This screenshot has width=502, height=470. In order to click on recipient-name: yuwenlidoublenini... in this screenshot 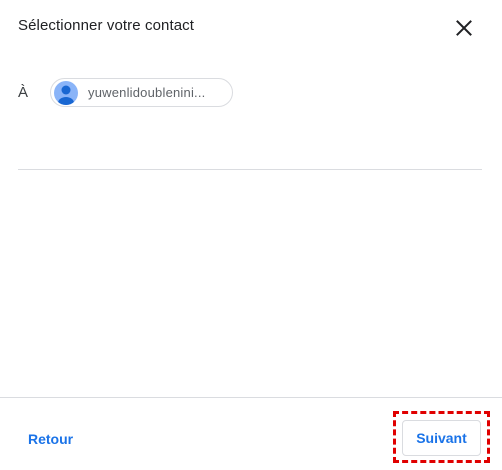, I will do `click(147, 92)`.